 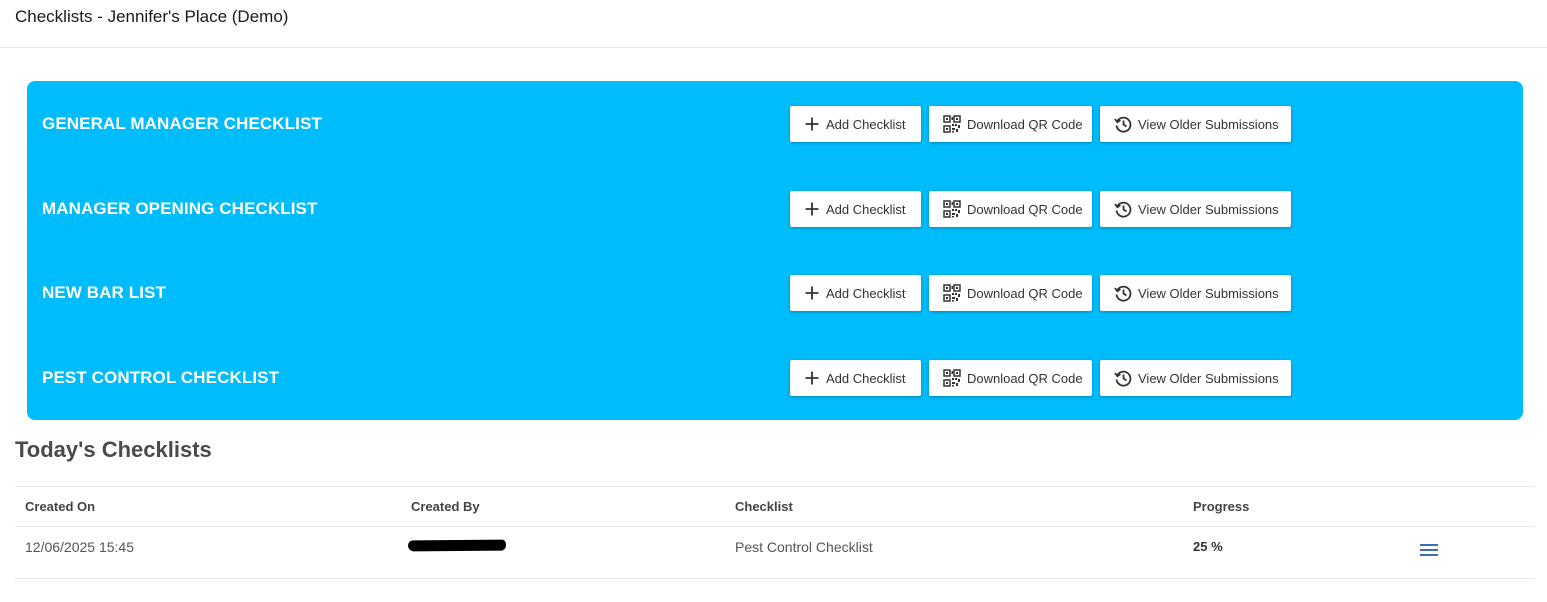 I want to click on checklist-row: GENERAL MANAGER CHECKLIST Add Checklist, so click(x=775, y=124).